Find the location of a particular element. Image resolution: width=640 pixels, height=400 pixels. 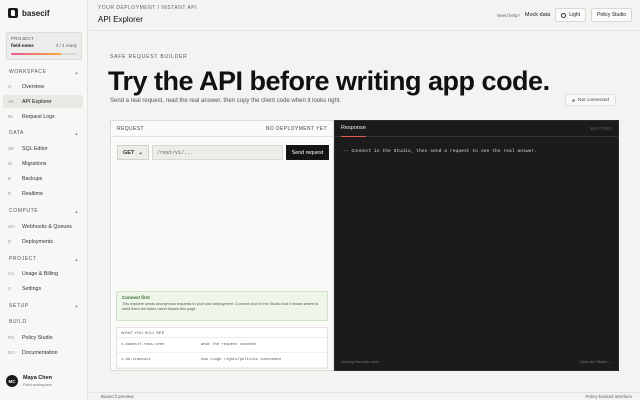

status-label: Not connected is located at coordinates (593, 100).